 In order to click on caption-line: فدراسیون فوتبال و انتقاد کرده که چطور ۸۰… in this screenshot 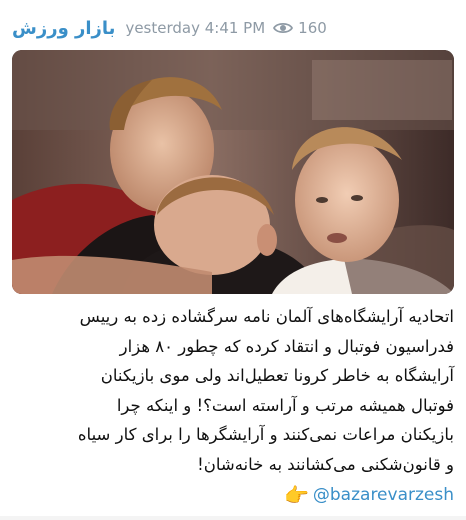, I will do `click(286, 346)`.